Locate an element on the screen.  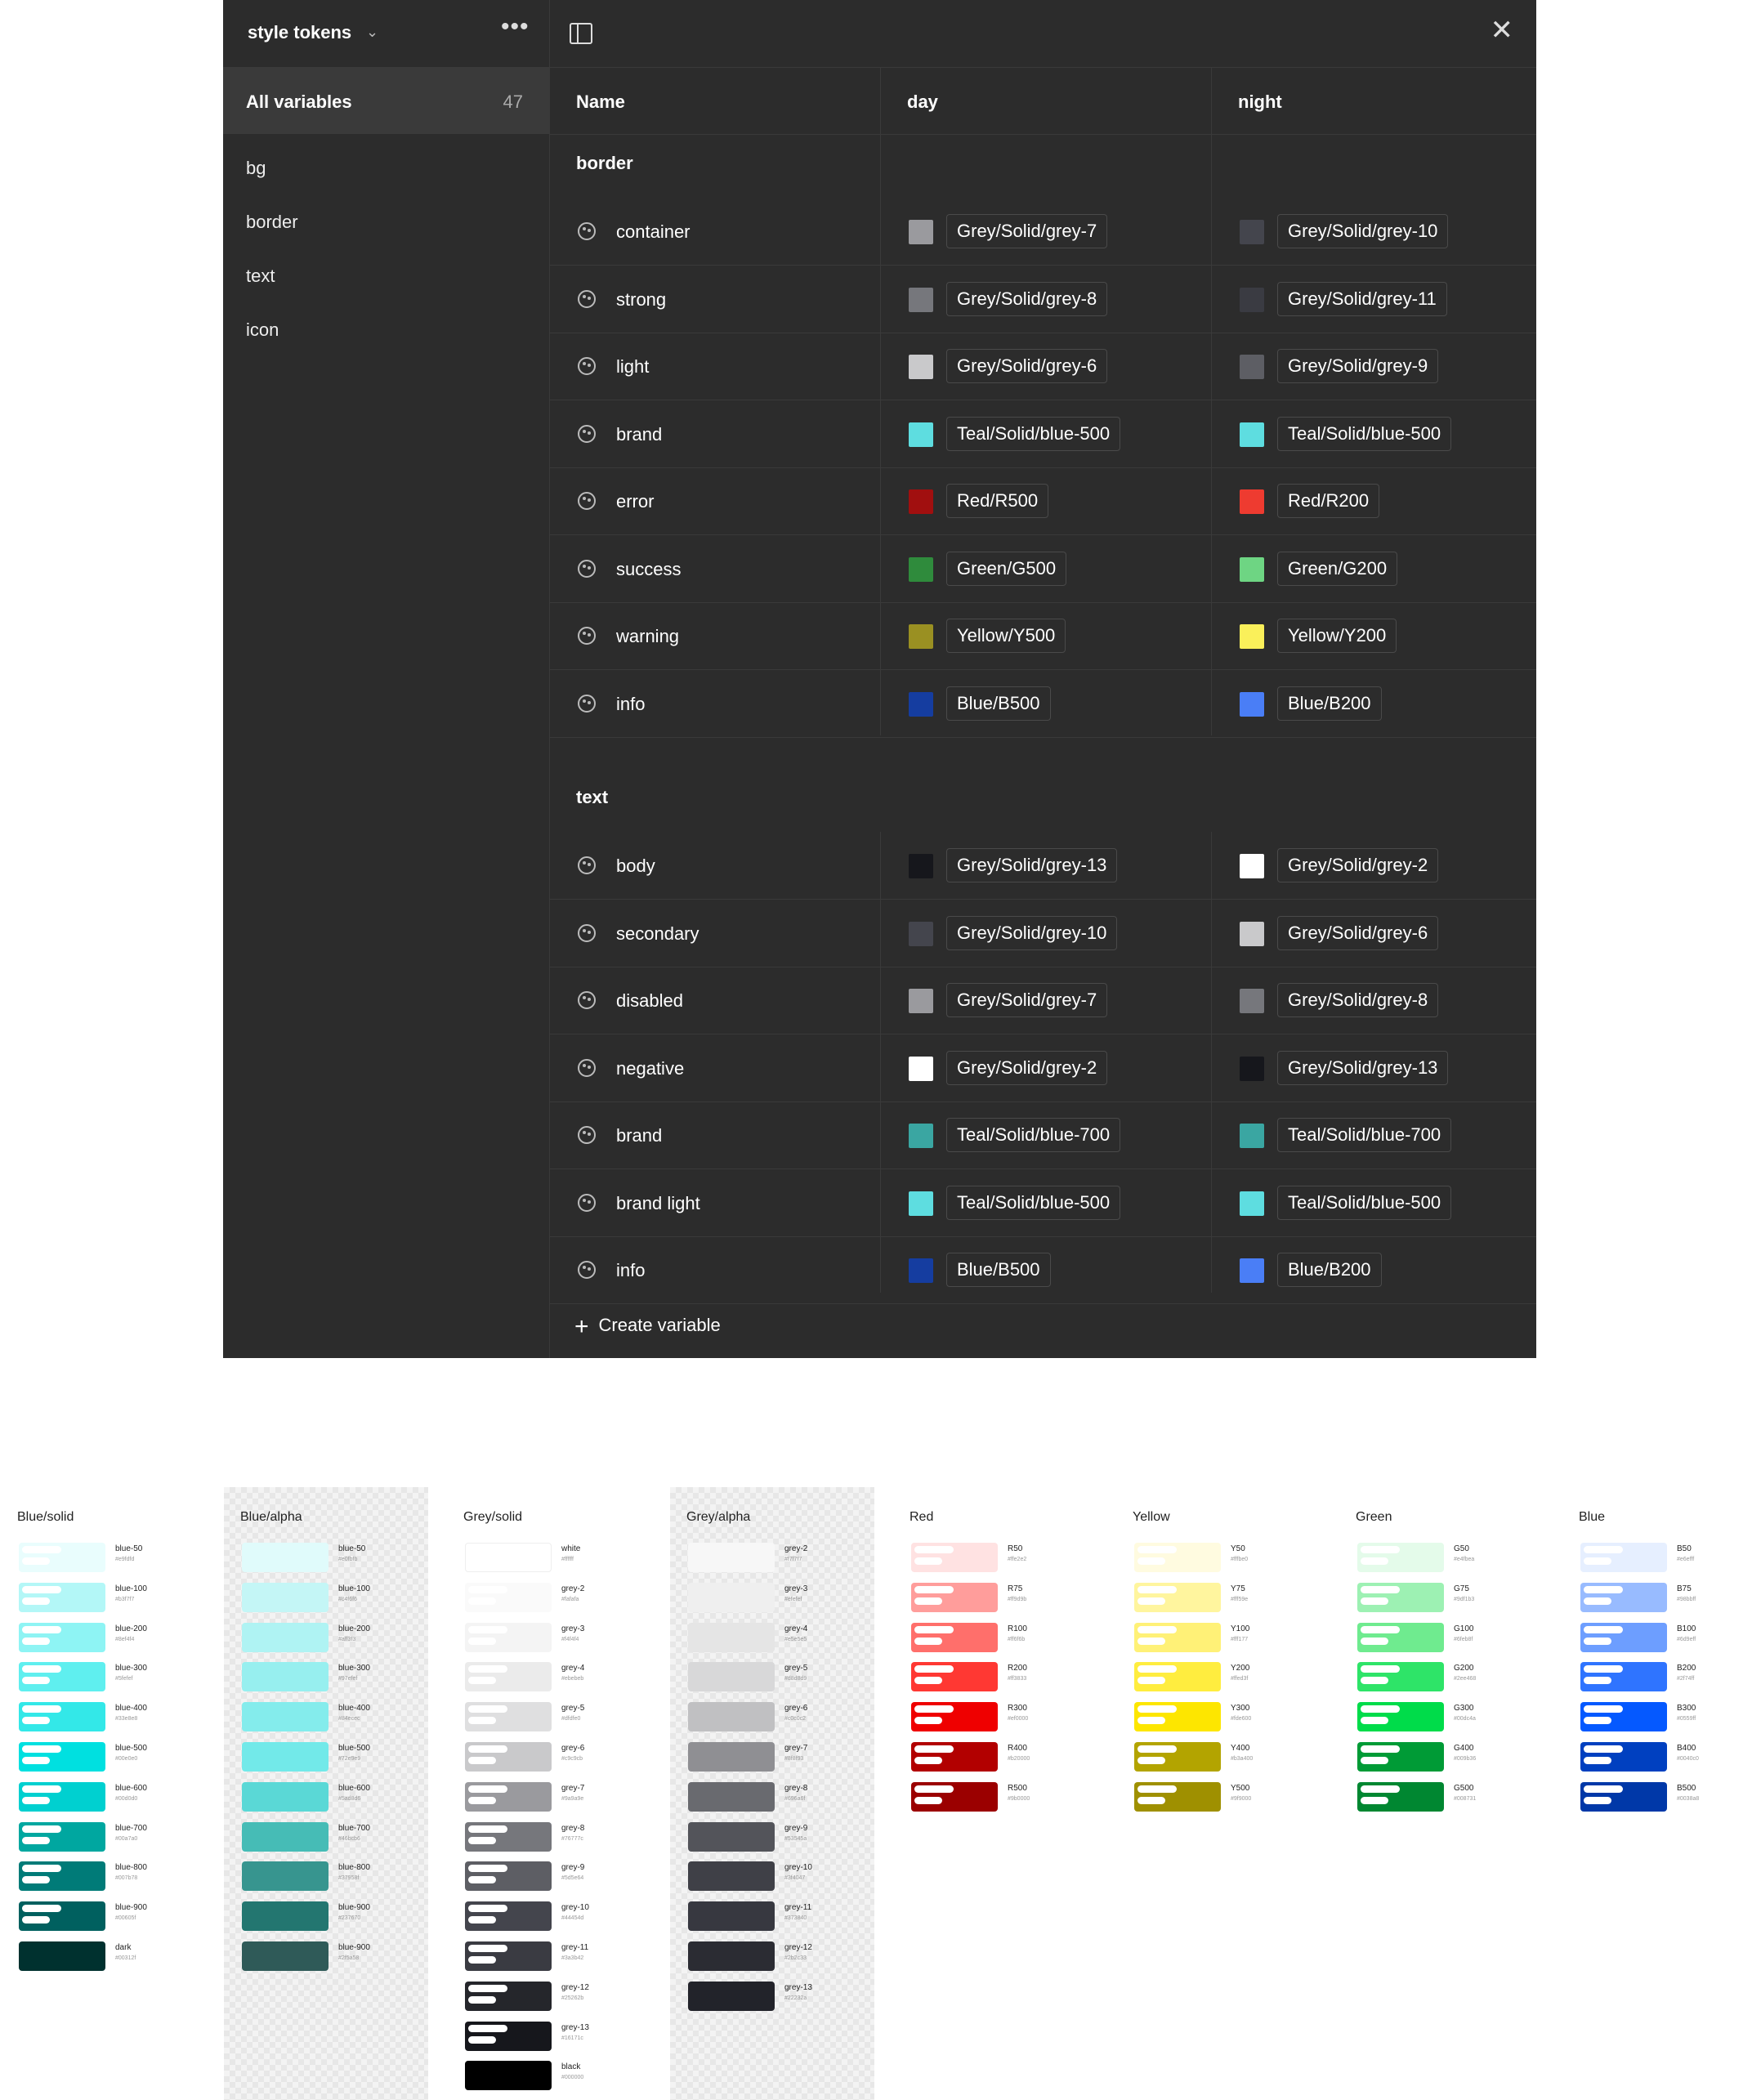
close-icon: ✕ is located at coordinates (1502, 30).